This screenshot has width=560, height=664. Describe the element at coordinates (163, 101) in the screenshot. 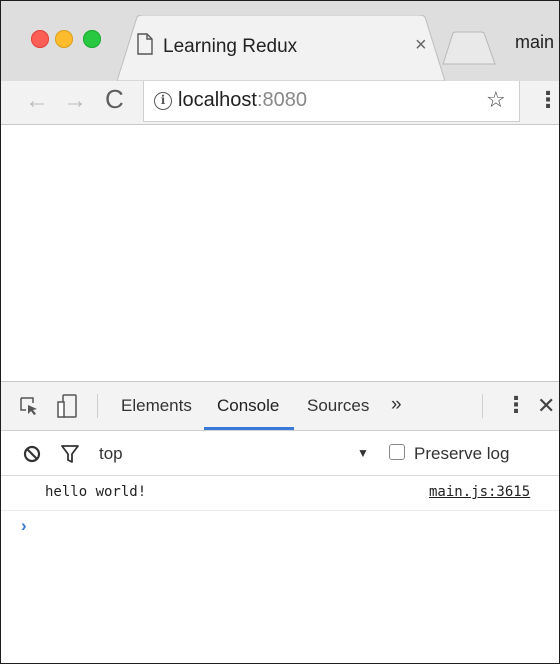

I see `info-icon: i` at that location.